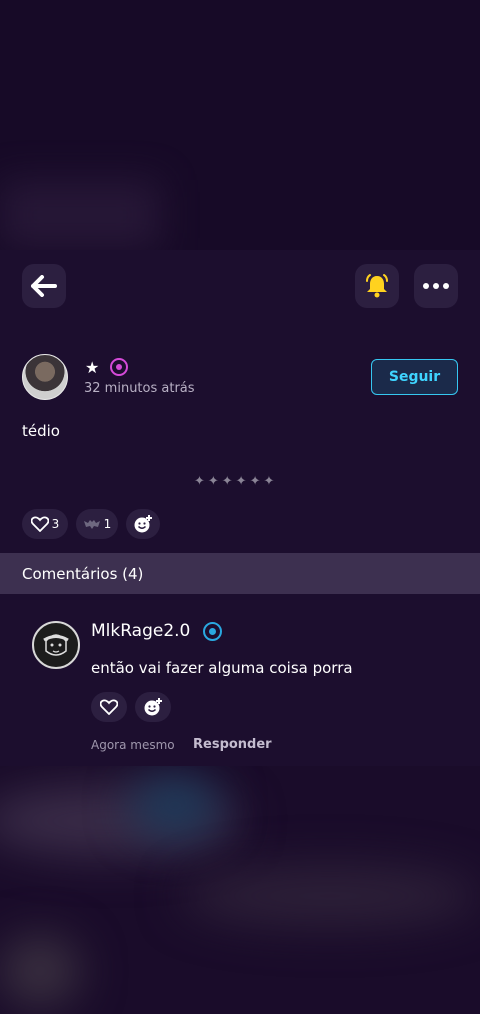 The height and width of the screenshot is (1014, 480). What do you see at coordinates (140, 631) in the screenshot?
I see `comment-author-name: MlkRage2.0` at bounding box center [140, 631].